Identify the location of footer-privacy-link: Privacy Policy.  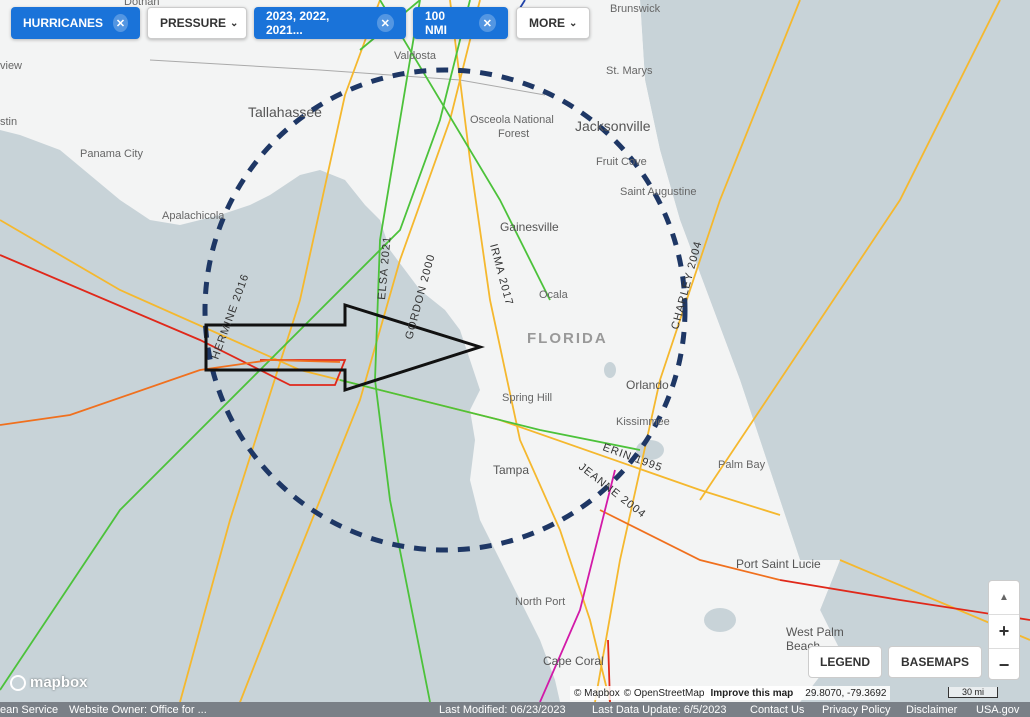
(856, 710).